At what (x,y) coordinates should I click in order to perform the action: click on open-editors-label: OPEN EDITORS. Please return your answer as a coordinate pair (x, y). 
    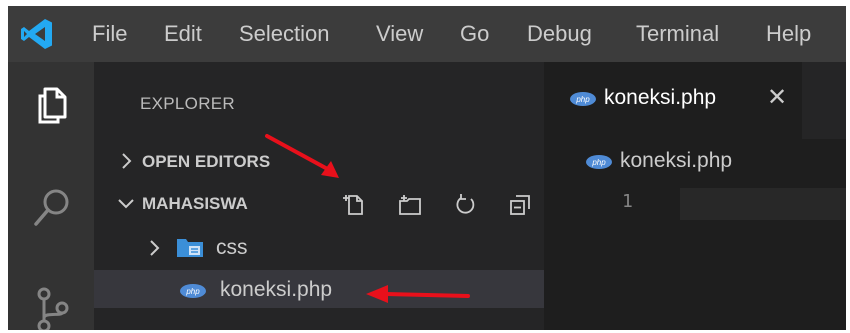
    Looking at the image, I should click on (206, 161).